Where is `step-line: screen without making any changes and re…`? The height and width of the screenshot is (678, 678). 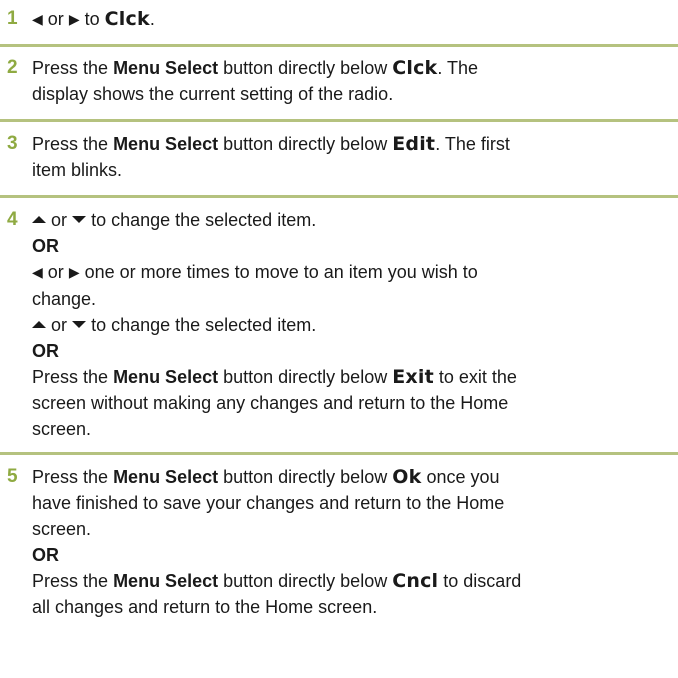 step-line: screen without making any changes and re… is located at coordinates (270, 403).